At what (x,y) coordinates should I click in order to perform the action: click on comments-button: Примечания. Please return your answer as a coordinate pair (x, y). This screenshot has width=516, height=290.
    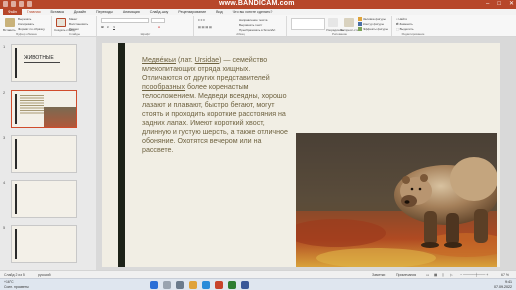
    Looking at the image, I should click on (406, 275).